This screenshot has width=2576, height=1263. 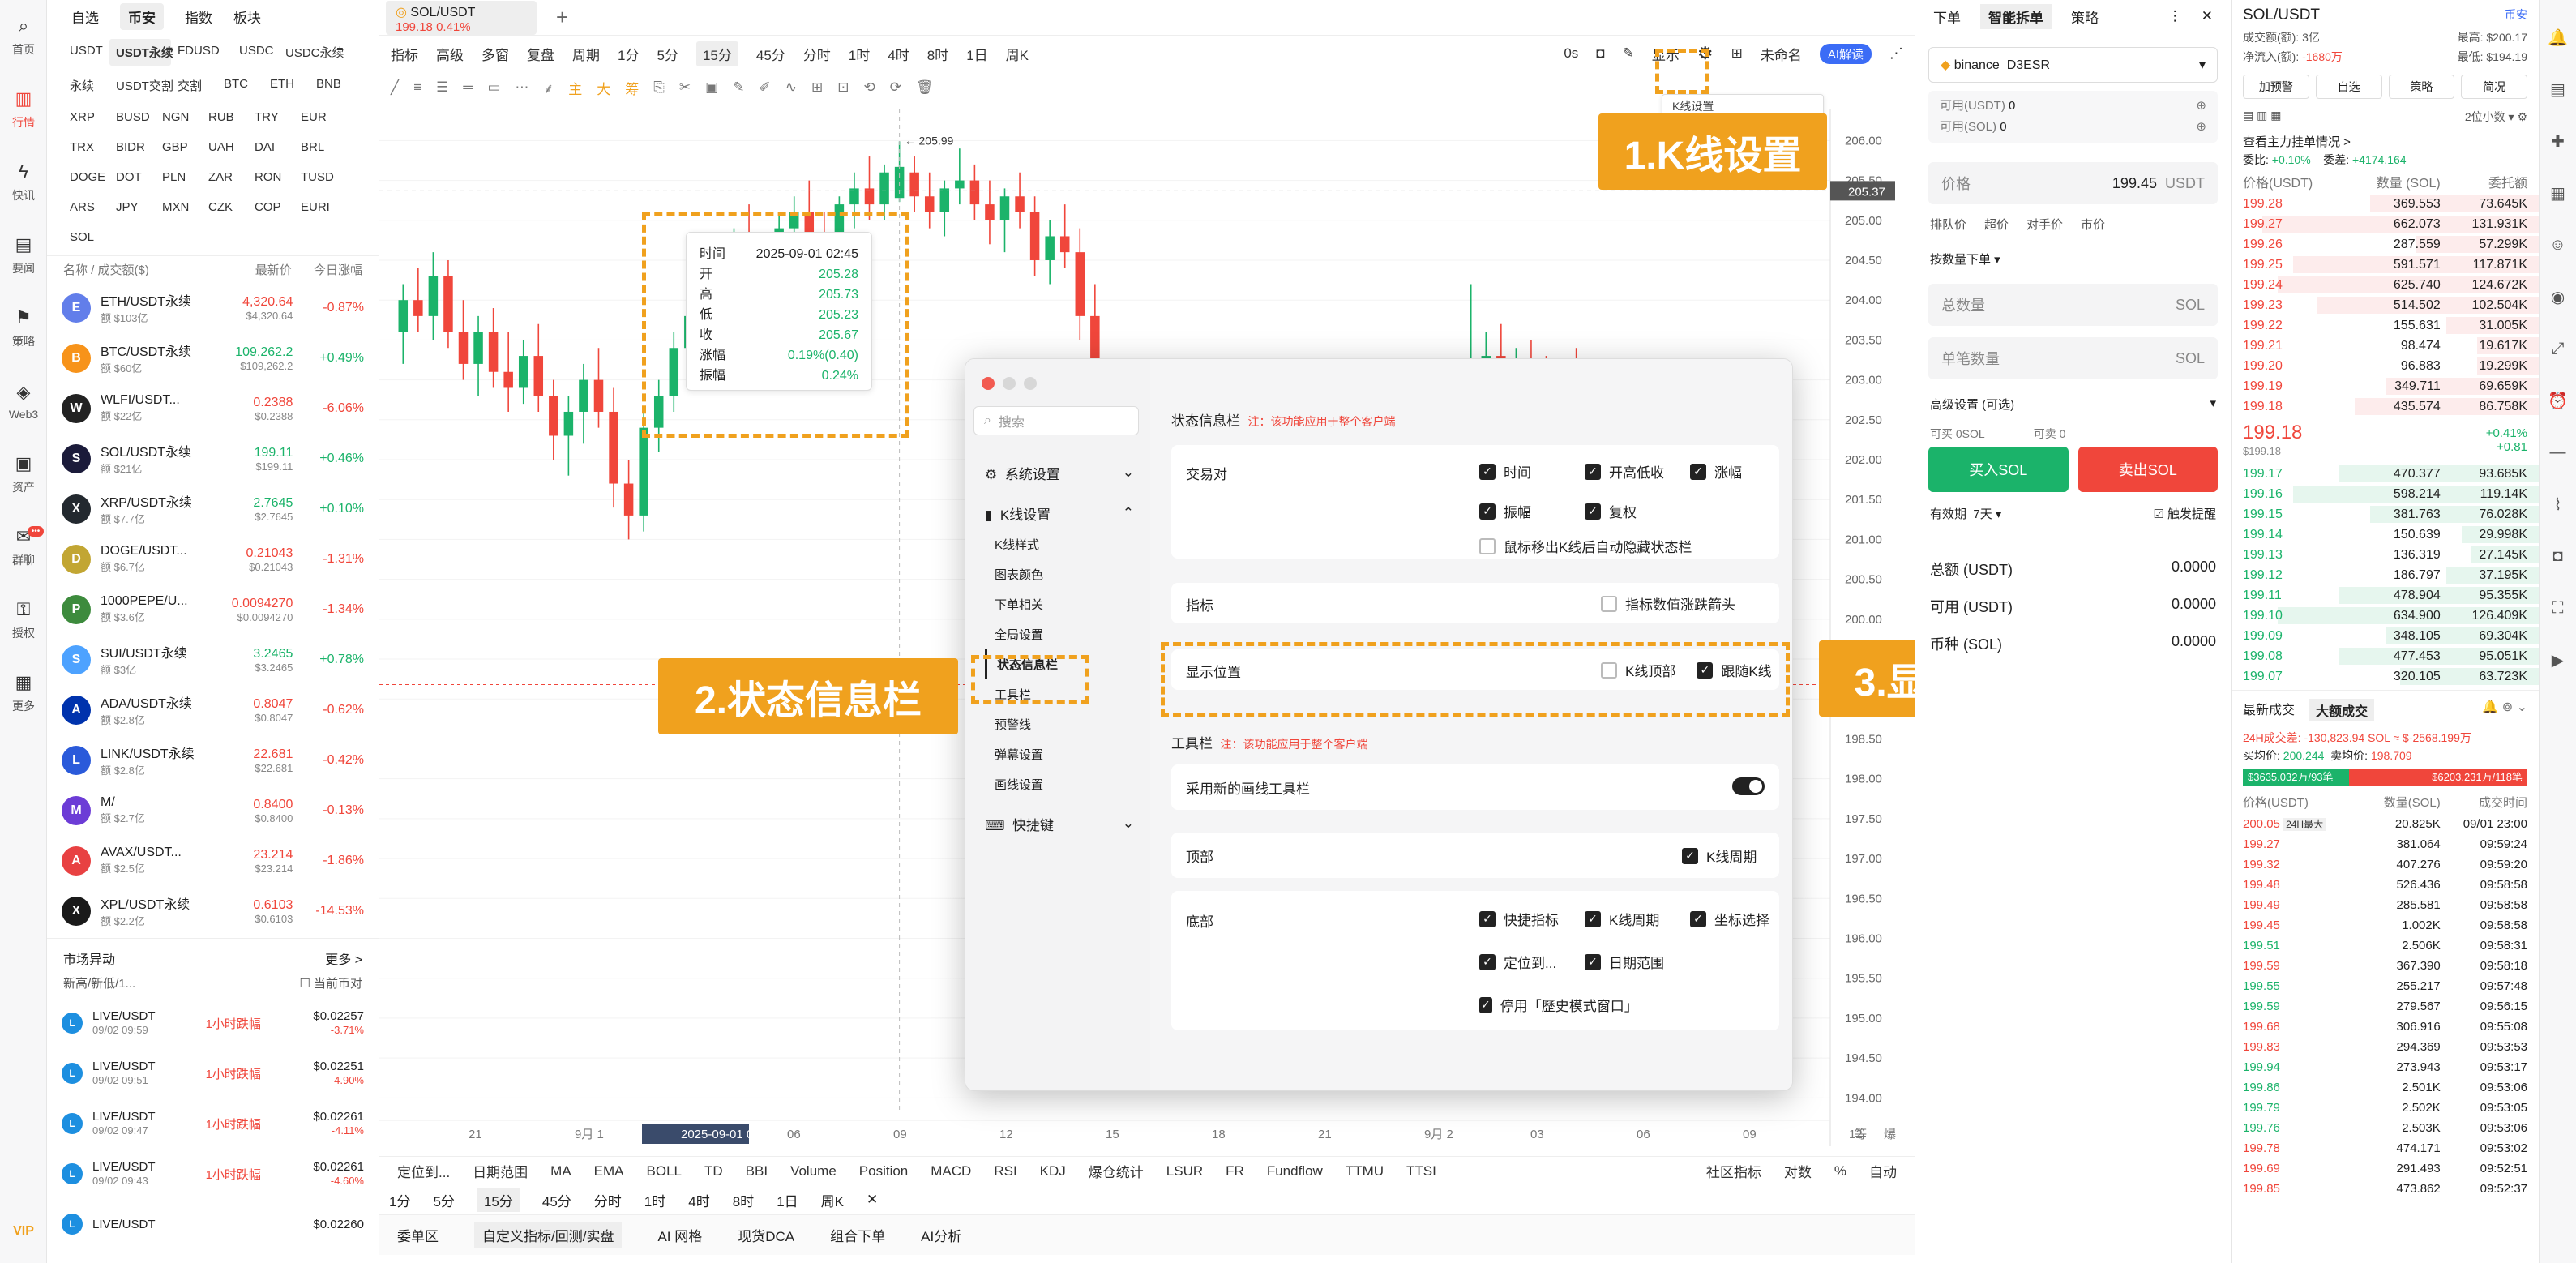 What do you see at coordinates (1628, 53) in the screenshot?
I see `pen-icon: ✎` at bounding box center [1628, 53].